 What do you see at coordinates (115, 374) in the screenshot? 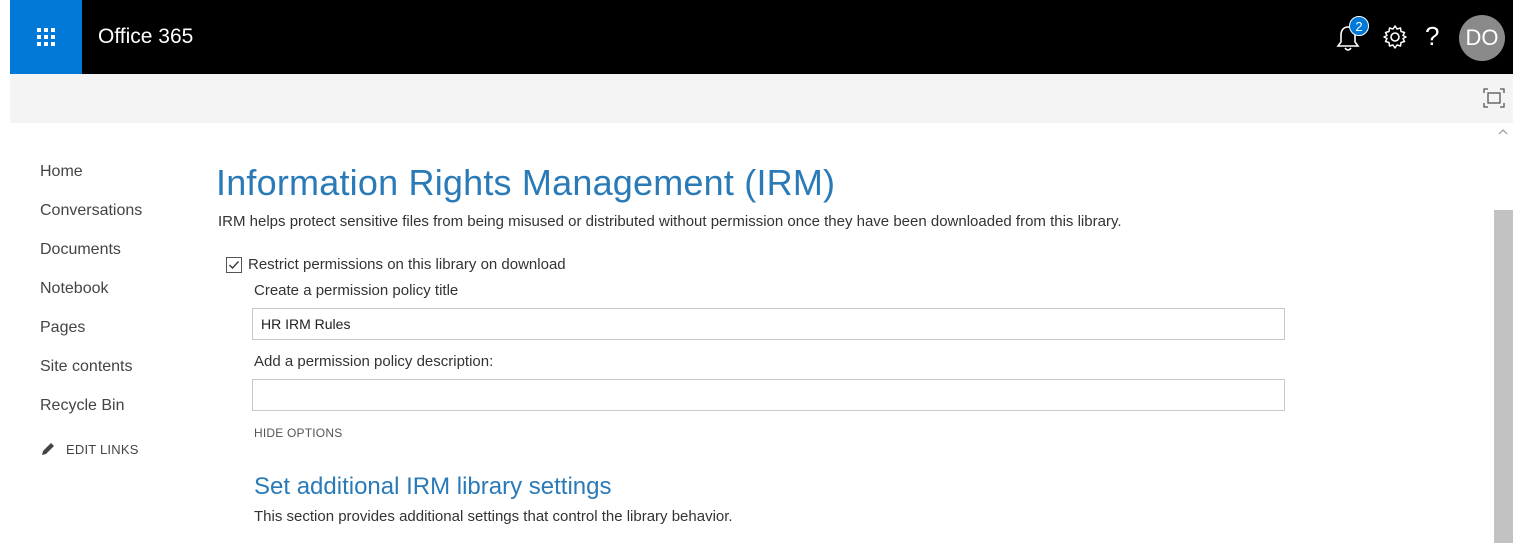
I see `nav-item-site-contents: Site contents` at bounding box center [115, 374].